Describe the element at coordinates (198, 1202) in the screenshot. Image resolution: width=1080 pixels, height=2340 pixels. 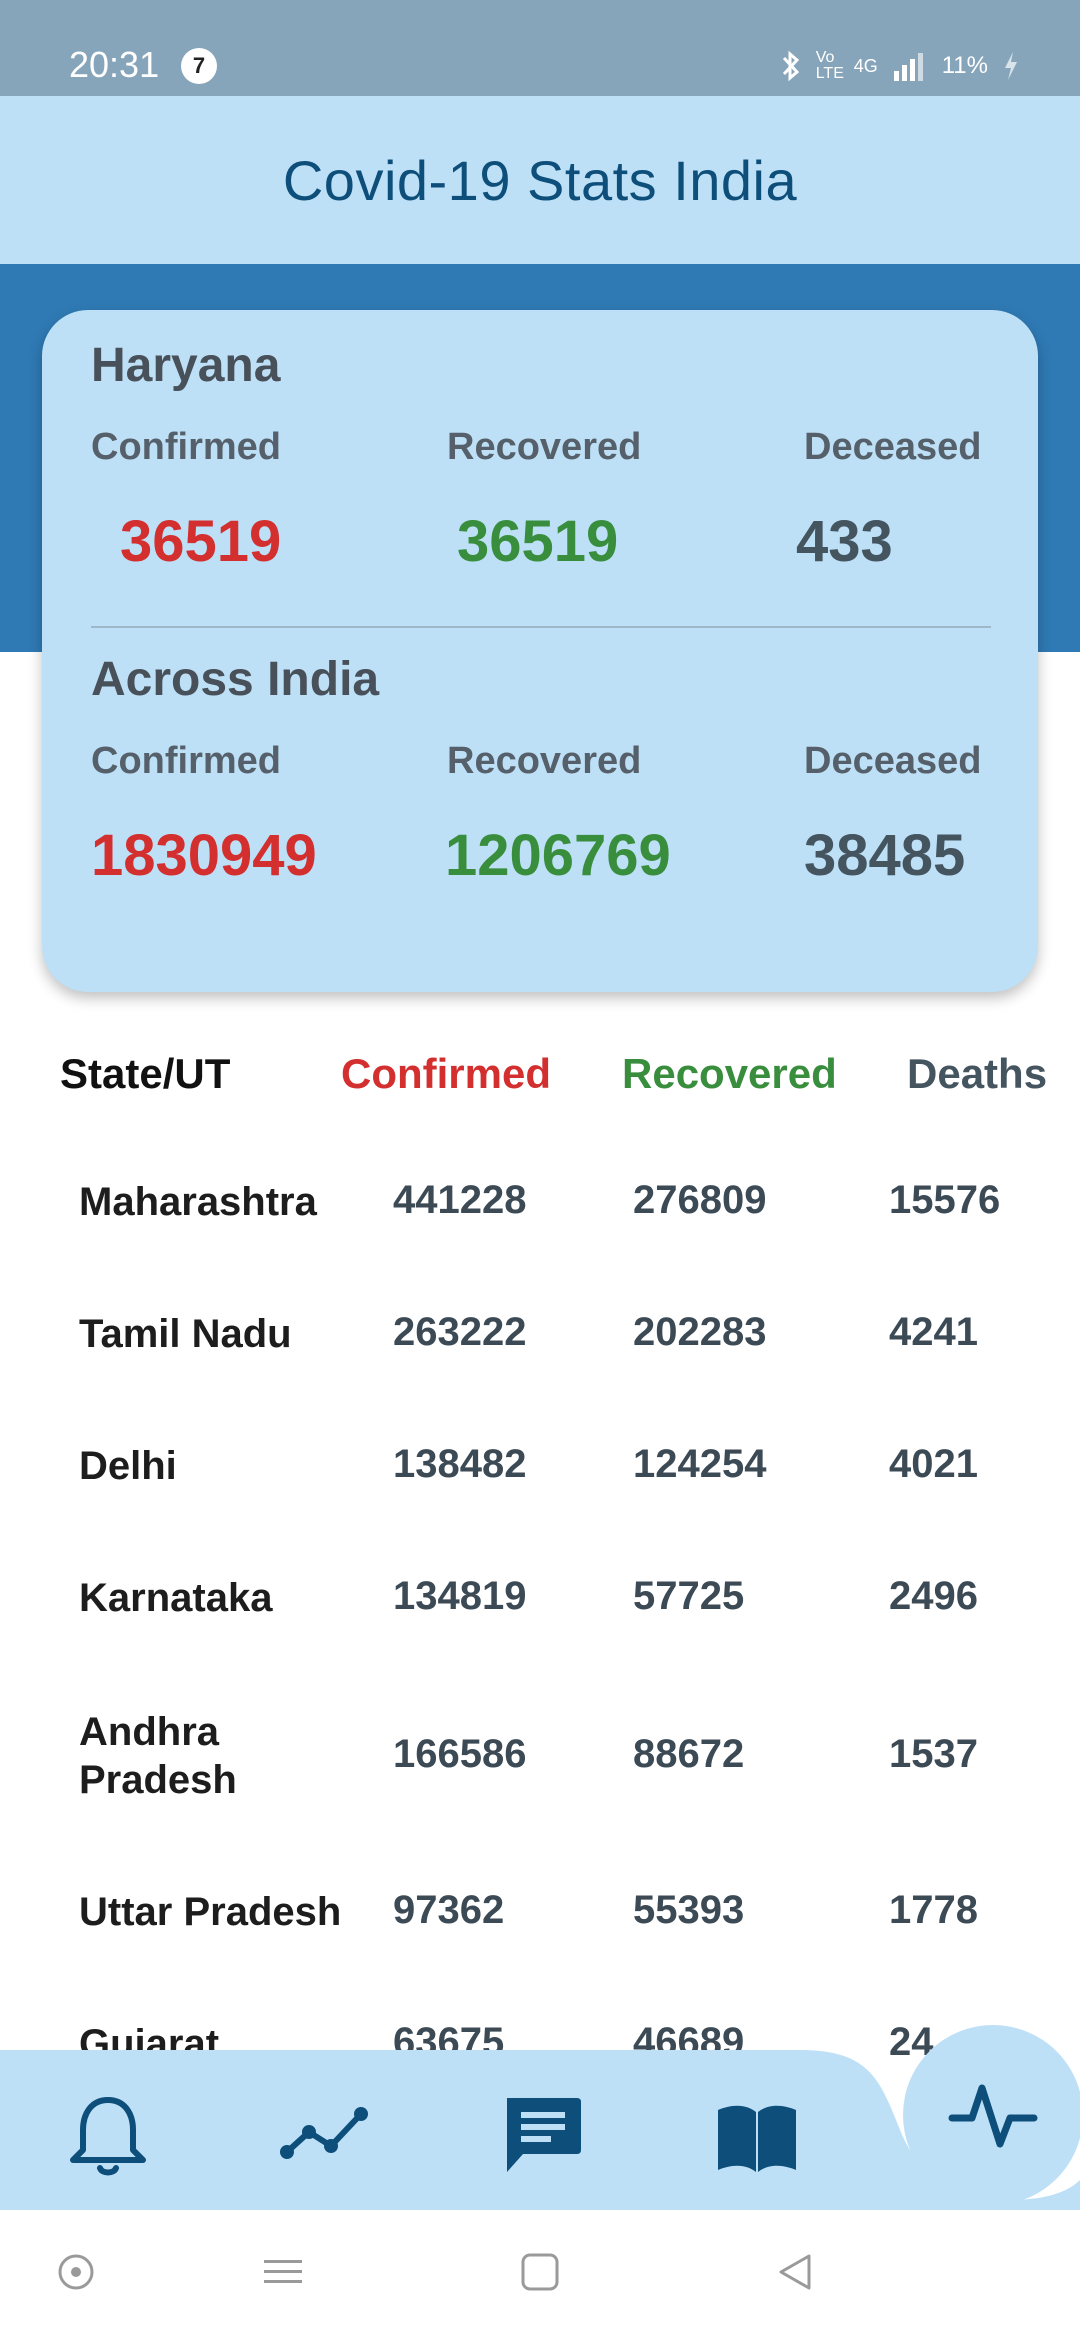
I see `row-state: Maharashtra` at that location.